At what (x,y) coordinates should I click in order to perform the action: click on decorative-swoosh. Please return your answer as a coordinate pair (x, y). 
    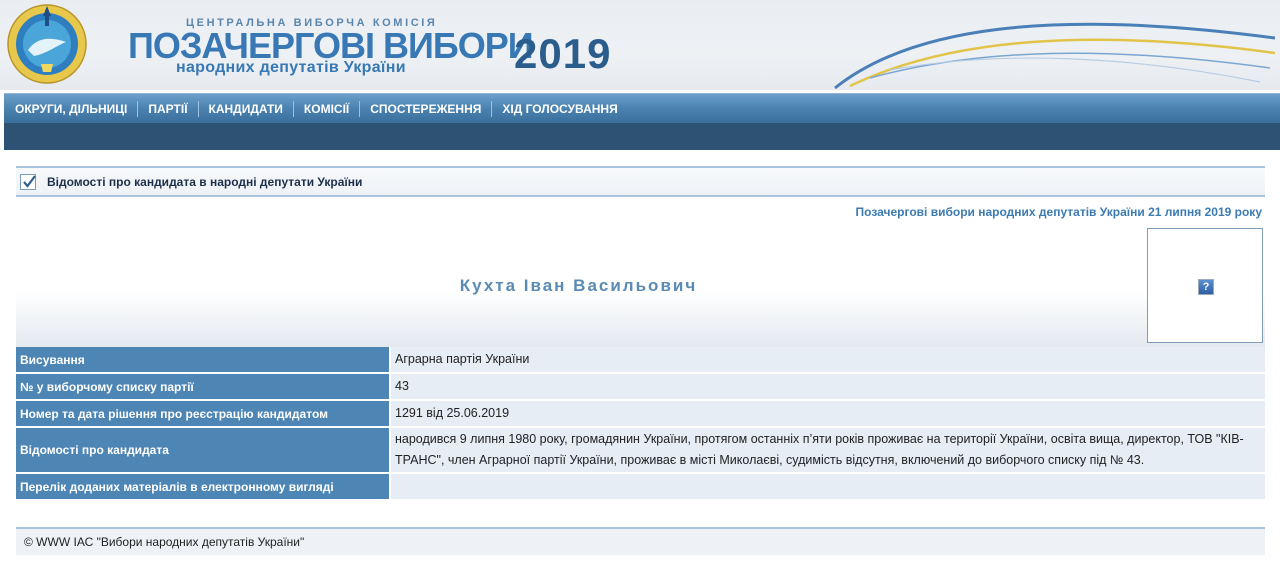
    Looking at the image, I should click on (1055, 56).